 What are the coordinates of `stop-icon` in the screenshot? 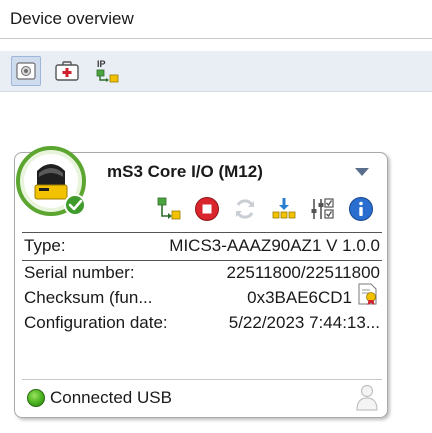 It's located at (207, 209).